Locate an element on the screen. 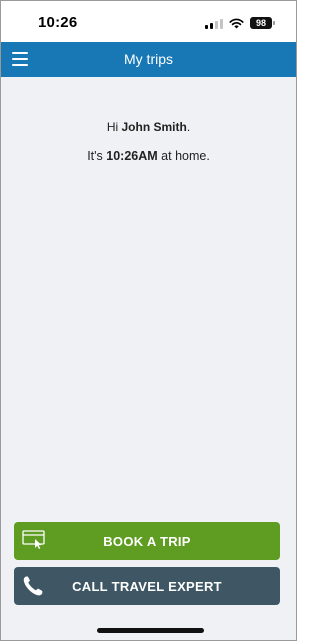 This screenshot has width=320, height=641. page-title: My trips is located at coordinates (148, 59).